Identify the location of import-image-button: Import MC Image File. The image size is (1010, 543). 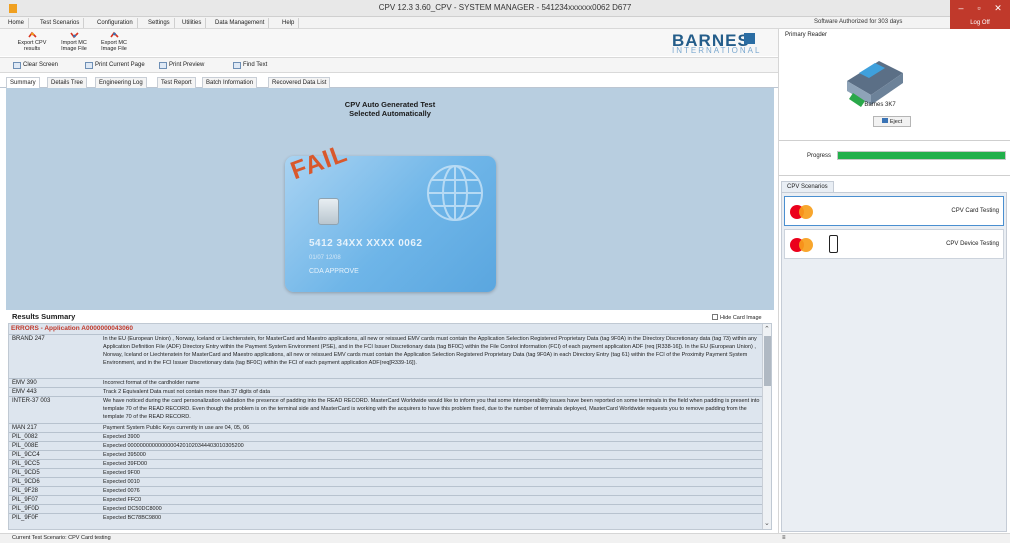
(74, 41).